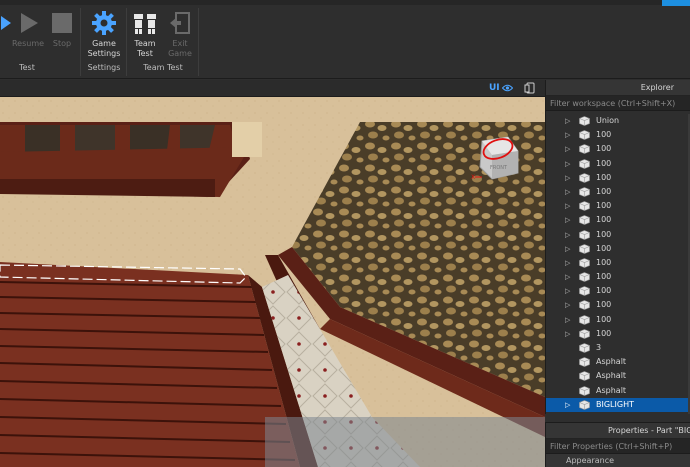  I want to click on exit-icon, so click(180, 23).